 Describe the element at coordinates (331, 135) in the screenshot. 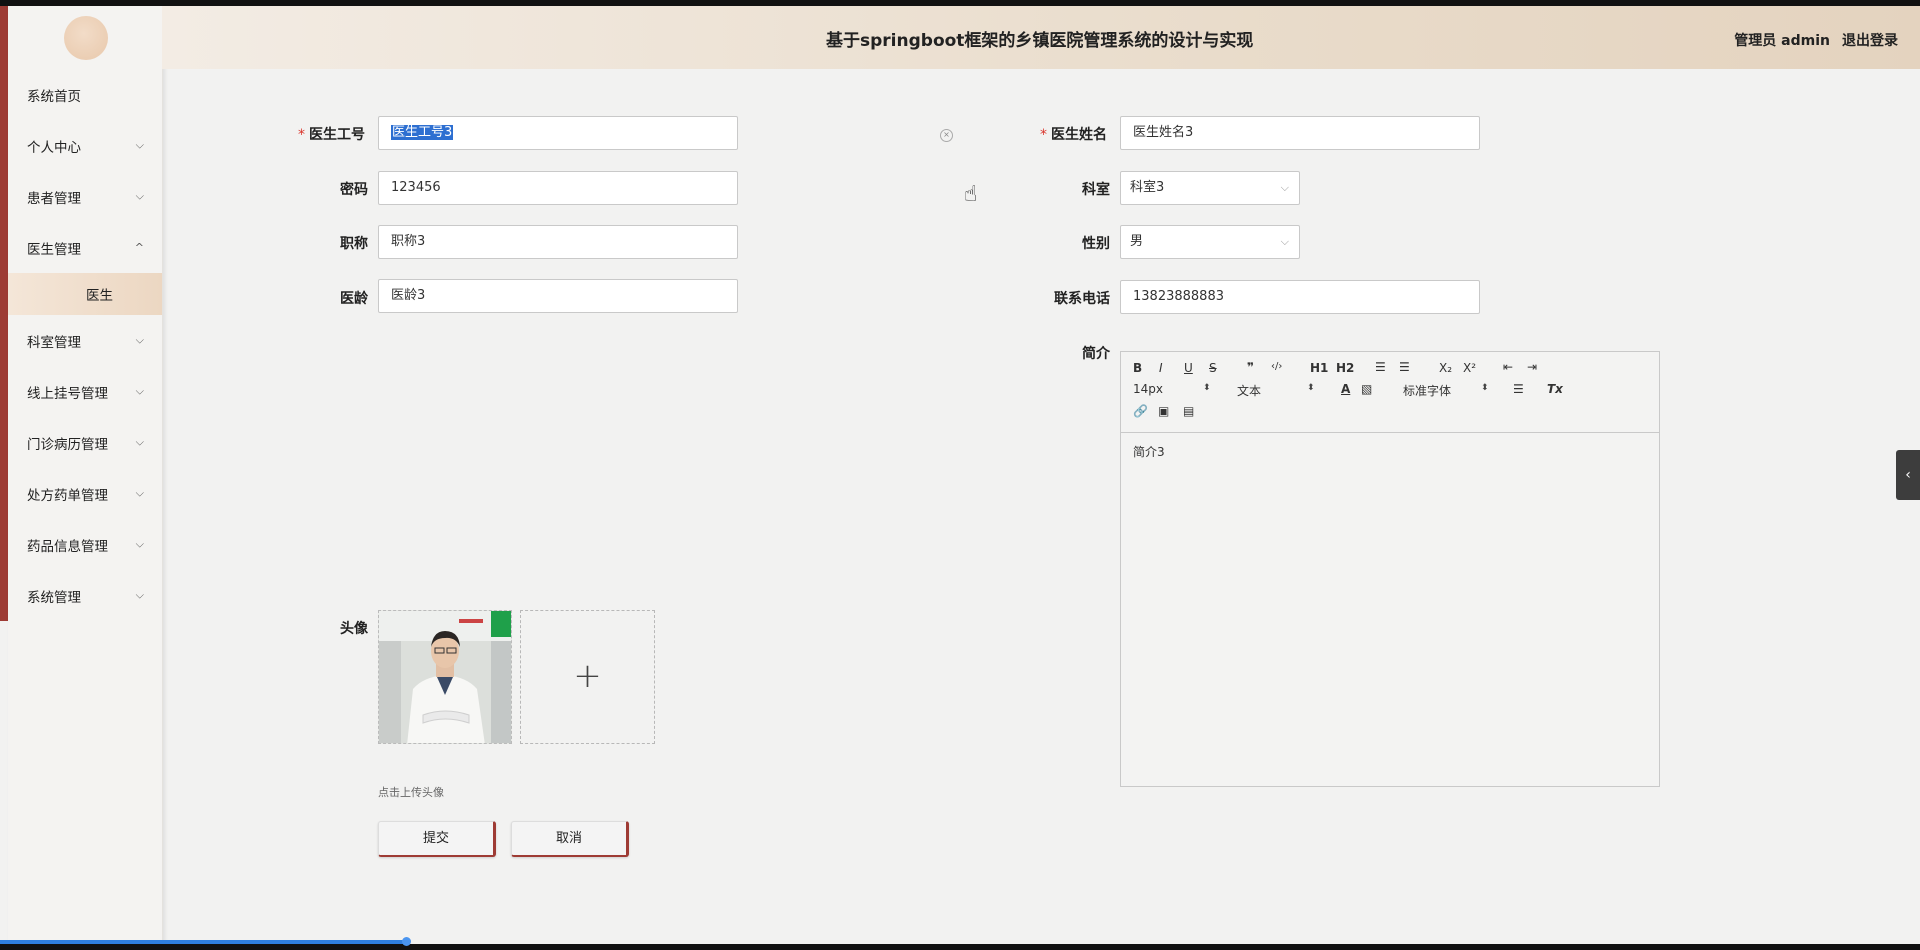

I see `doctor-id-label: * 医生工号` at that location.